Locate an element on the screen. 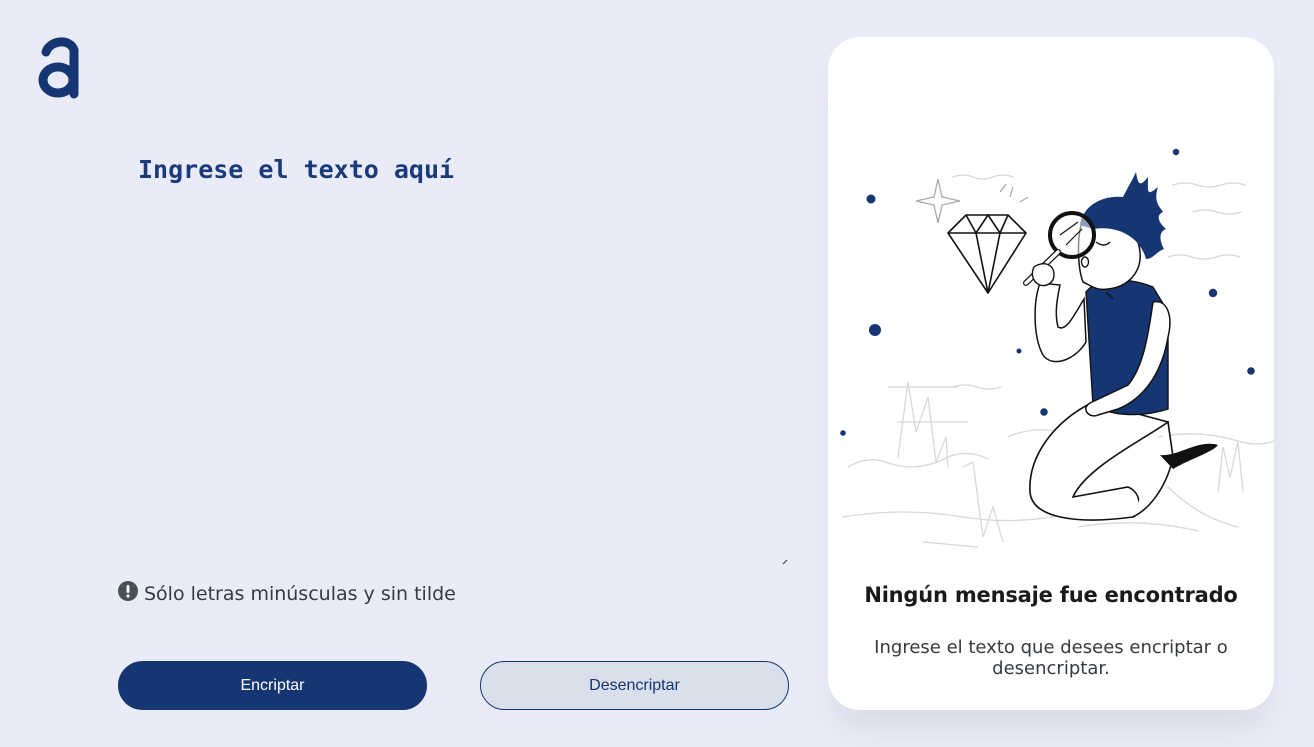  brand-logo-icon is located at coordinates (58, 68).